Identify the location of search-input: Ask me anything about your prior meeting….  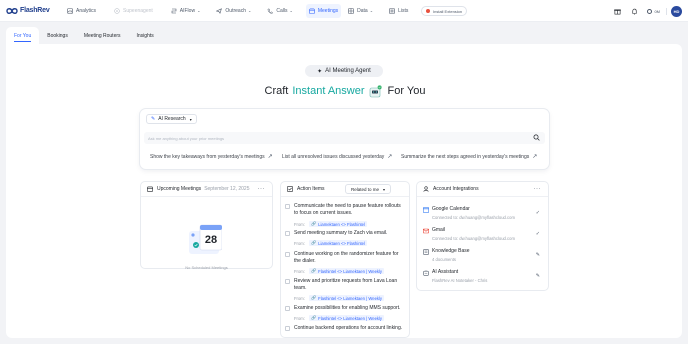
(344, 138).